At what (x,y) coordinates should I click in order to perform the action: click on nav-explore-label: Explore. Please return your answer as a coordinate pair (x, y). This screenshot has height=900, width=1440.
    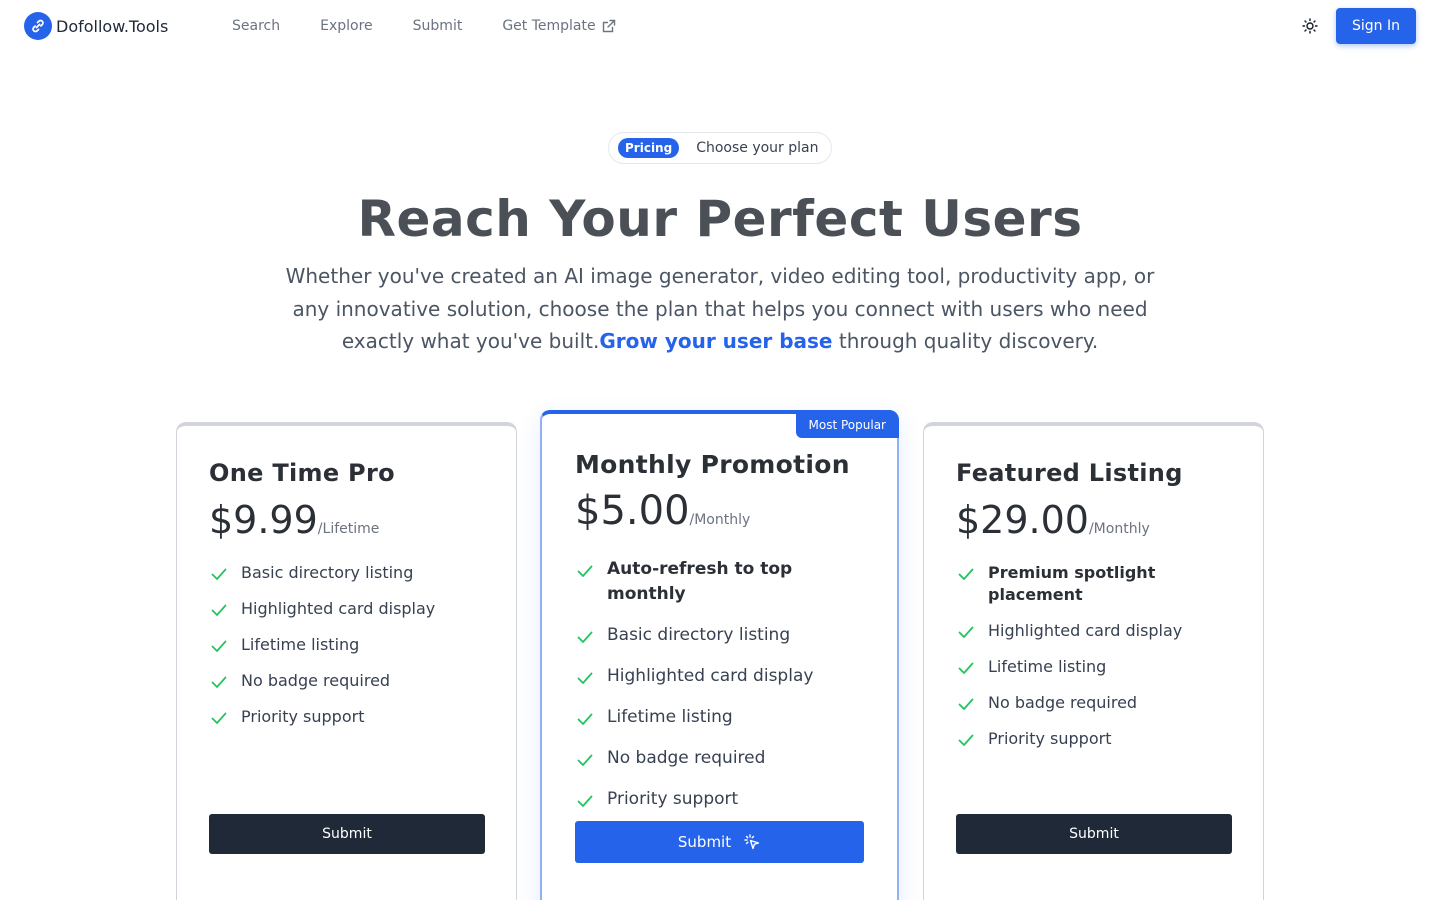
    Looking at the image, I should click on (346, 26).